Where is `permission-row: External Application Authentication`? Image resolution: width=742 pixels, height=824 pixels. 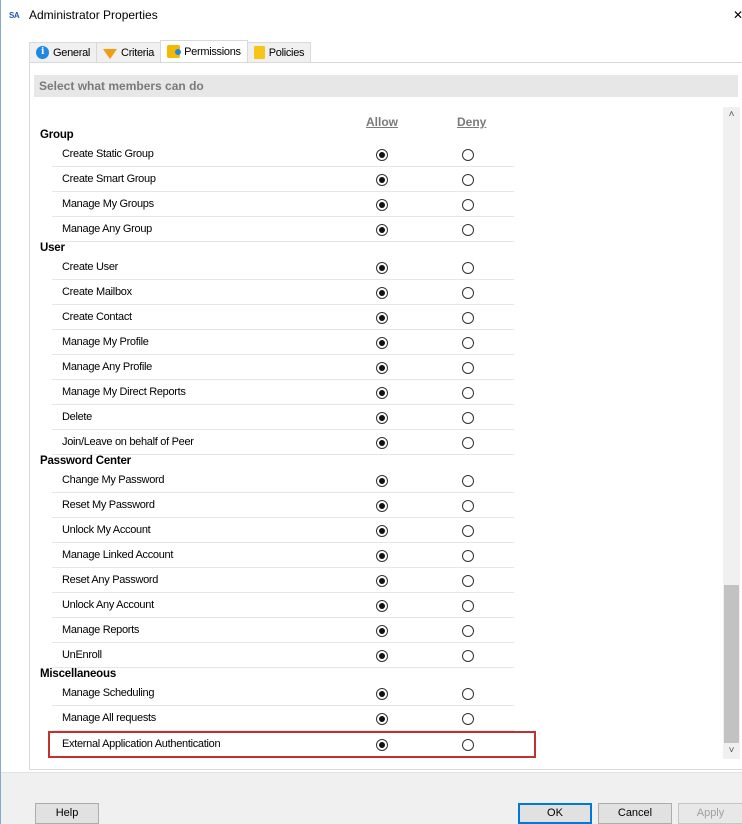
permission-row: External Application Authentication is located at coordinates (292, 744).